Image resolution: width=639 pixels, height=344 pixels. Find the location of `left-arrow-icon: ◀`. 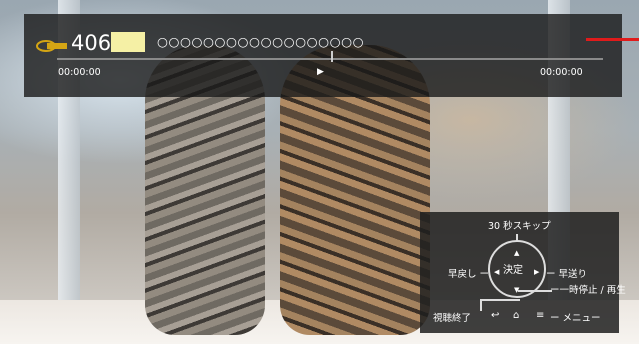

left-arrow-icon: ◀ is located at coordinates (496, 272).